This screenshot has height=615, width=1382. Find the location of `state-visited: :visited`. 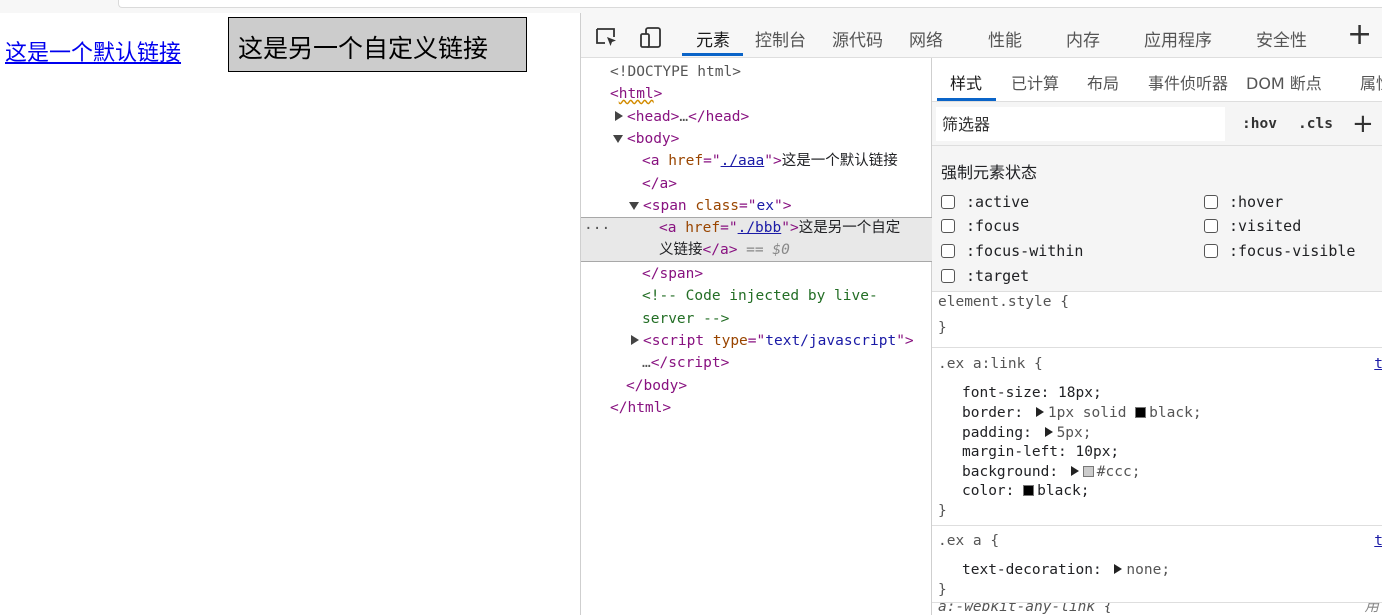

state-visited: :visited is located at coordinates (1252, 226).